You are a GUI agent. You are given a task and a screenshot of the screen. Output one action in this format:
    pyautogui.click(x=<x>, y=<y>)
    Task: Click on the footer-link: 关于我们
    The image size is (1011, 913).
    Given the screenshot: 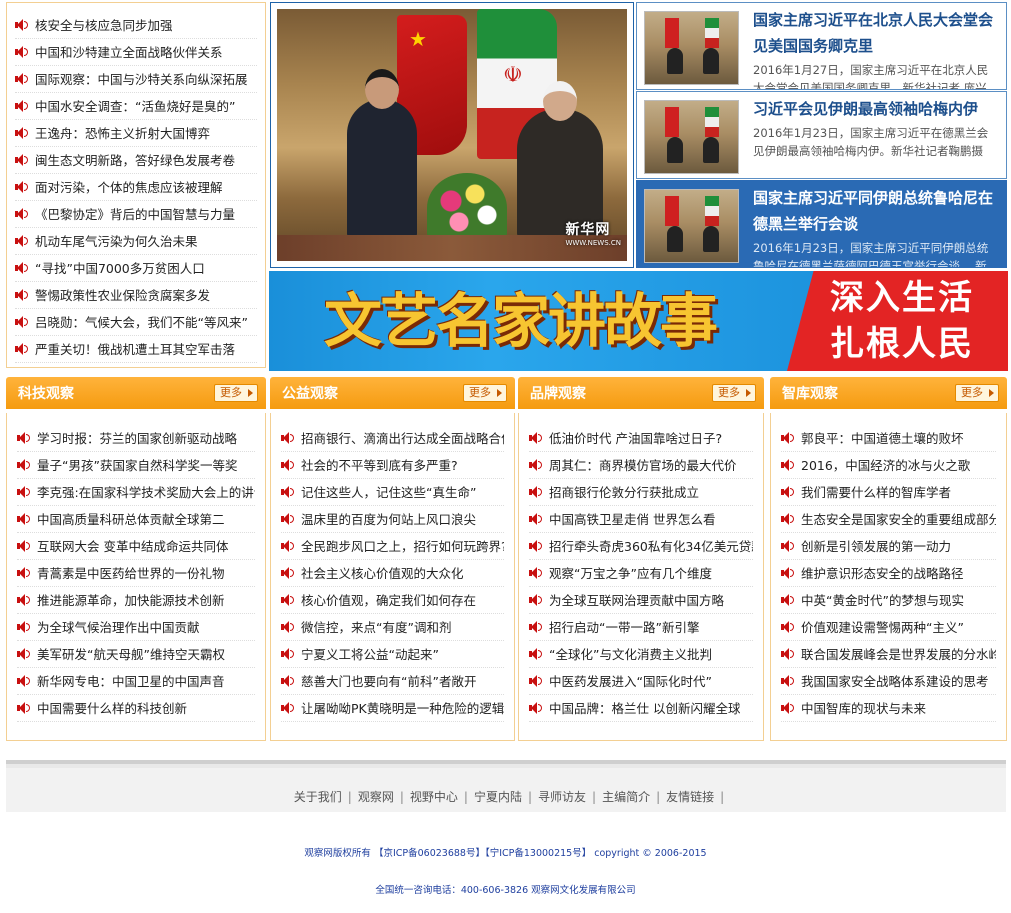 What is the action you would take?
    pyautogui.click(x=318, y=797)
    